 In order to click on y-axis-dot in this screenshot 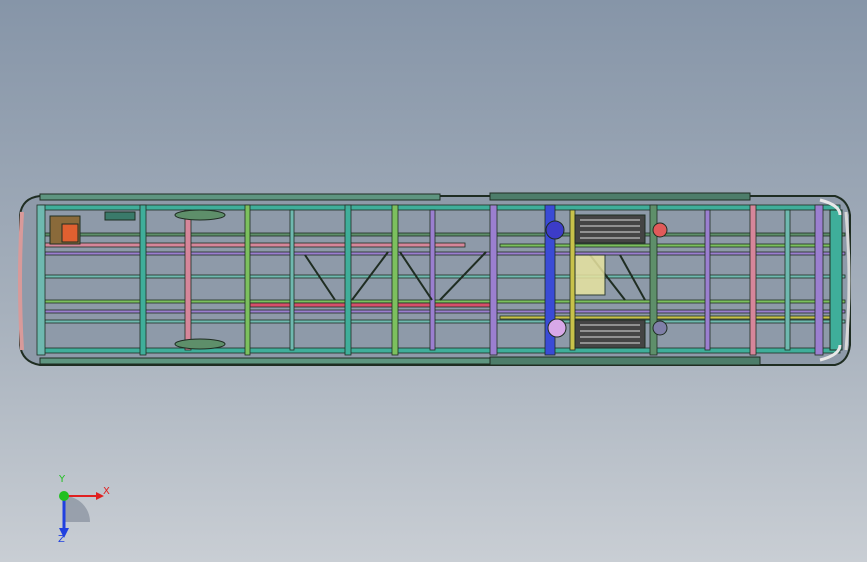, I will do `click(64, 496)`.